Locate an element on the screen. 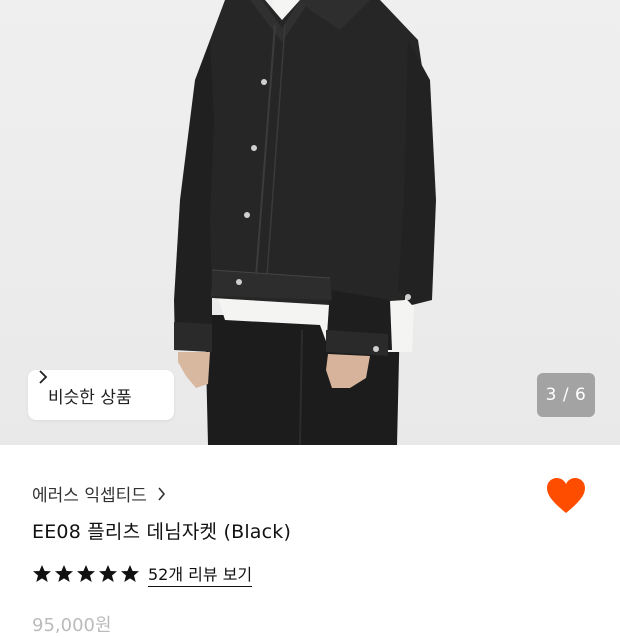  star-rating is located at coordinates (86, 574).